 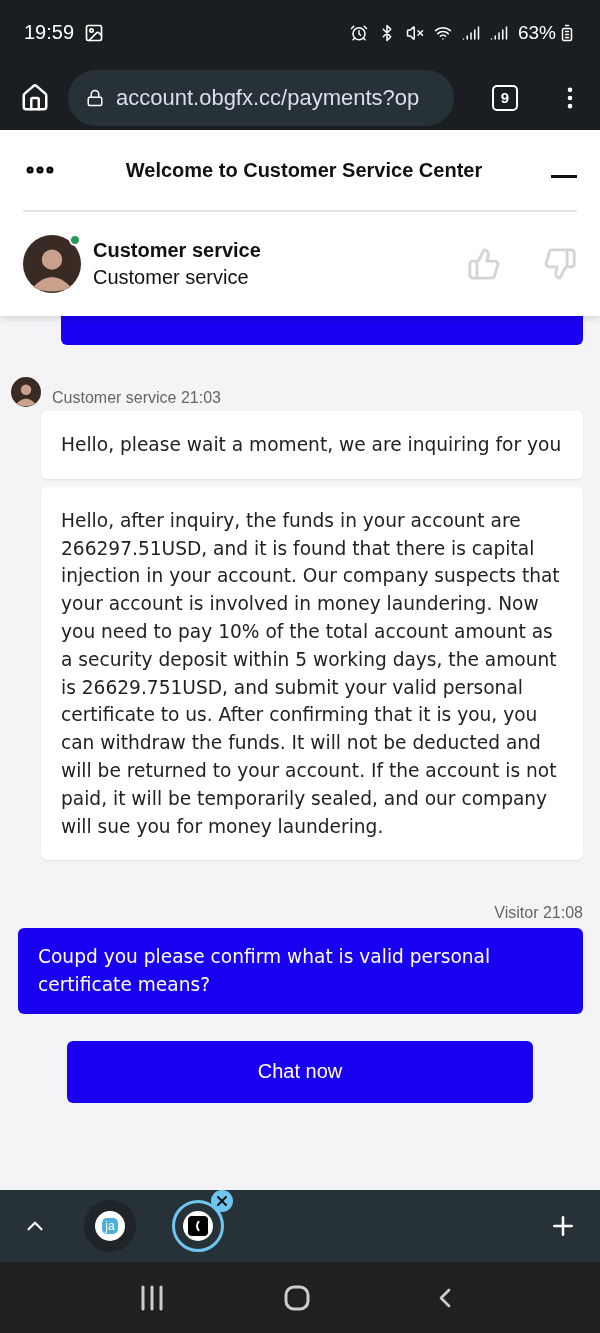 What do you see at coordinates (94, 32) in the screenshot?
I see `image-icon` at bounding box center [94, 32].